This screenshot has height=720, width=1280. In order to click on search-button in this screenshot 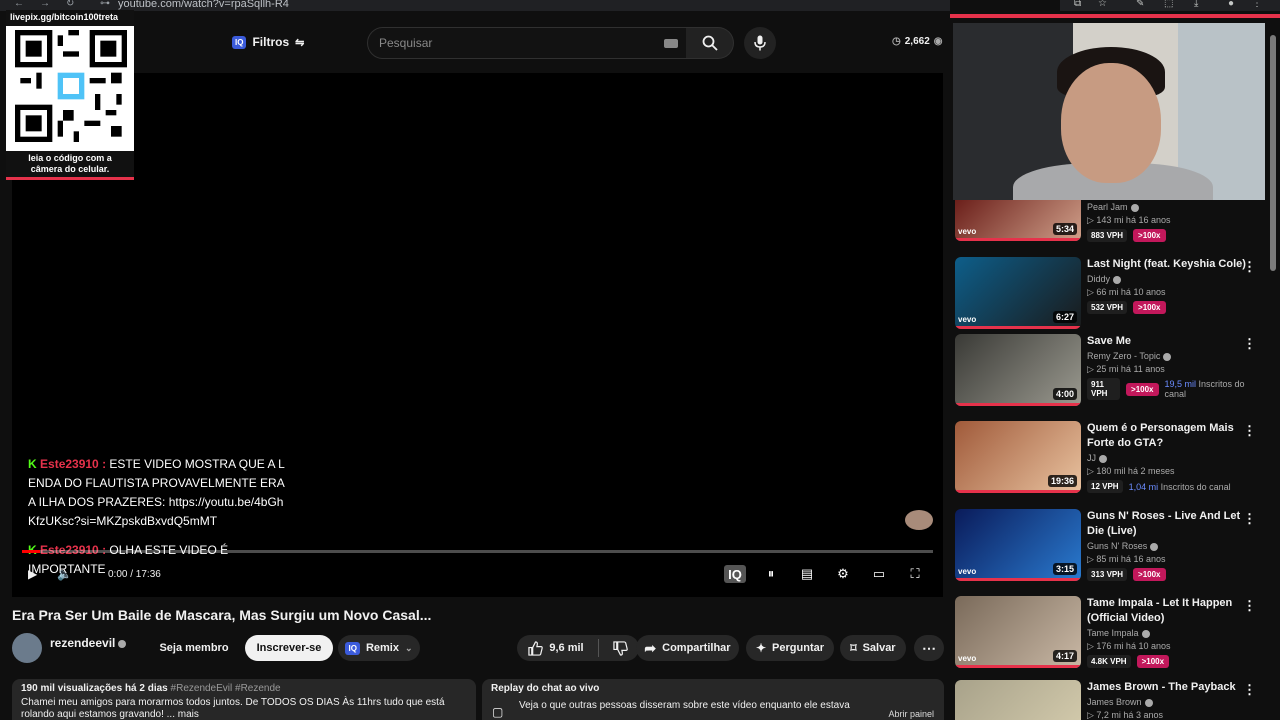, I will do `click(710, 43)`.